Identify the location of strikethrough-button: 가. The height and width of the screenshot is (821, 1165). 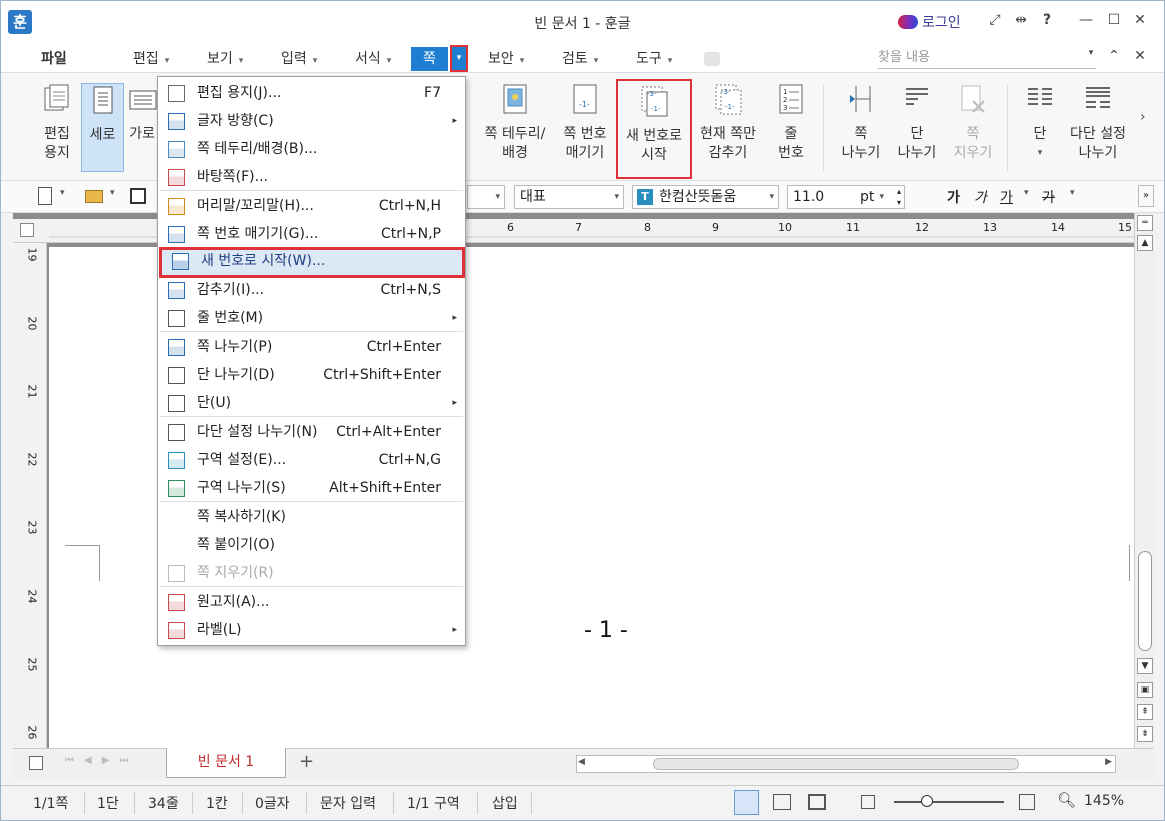
(1048, 197).